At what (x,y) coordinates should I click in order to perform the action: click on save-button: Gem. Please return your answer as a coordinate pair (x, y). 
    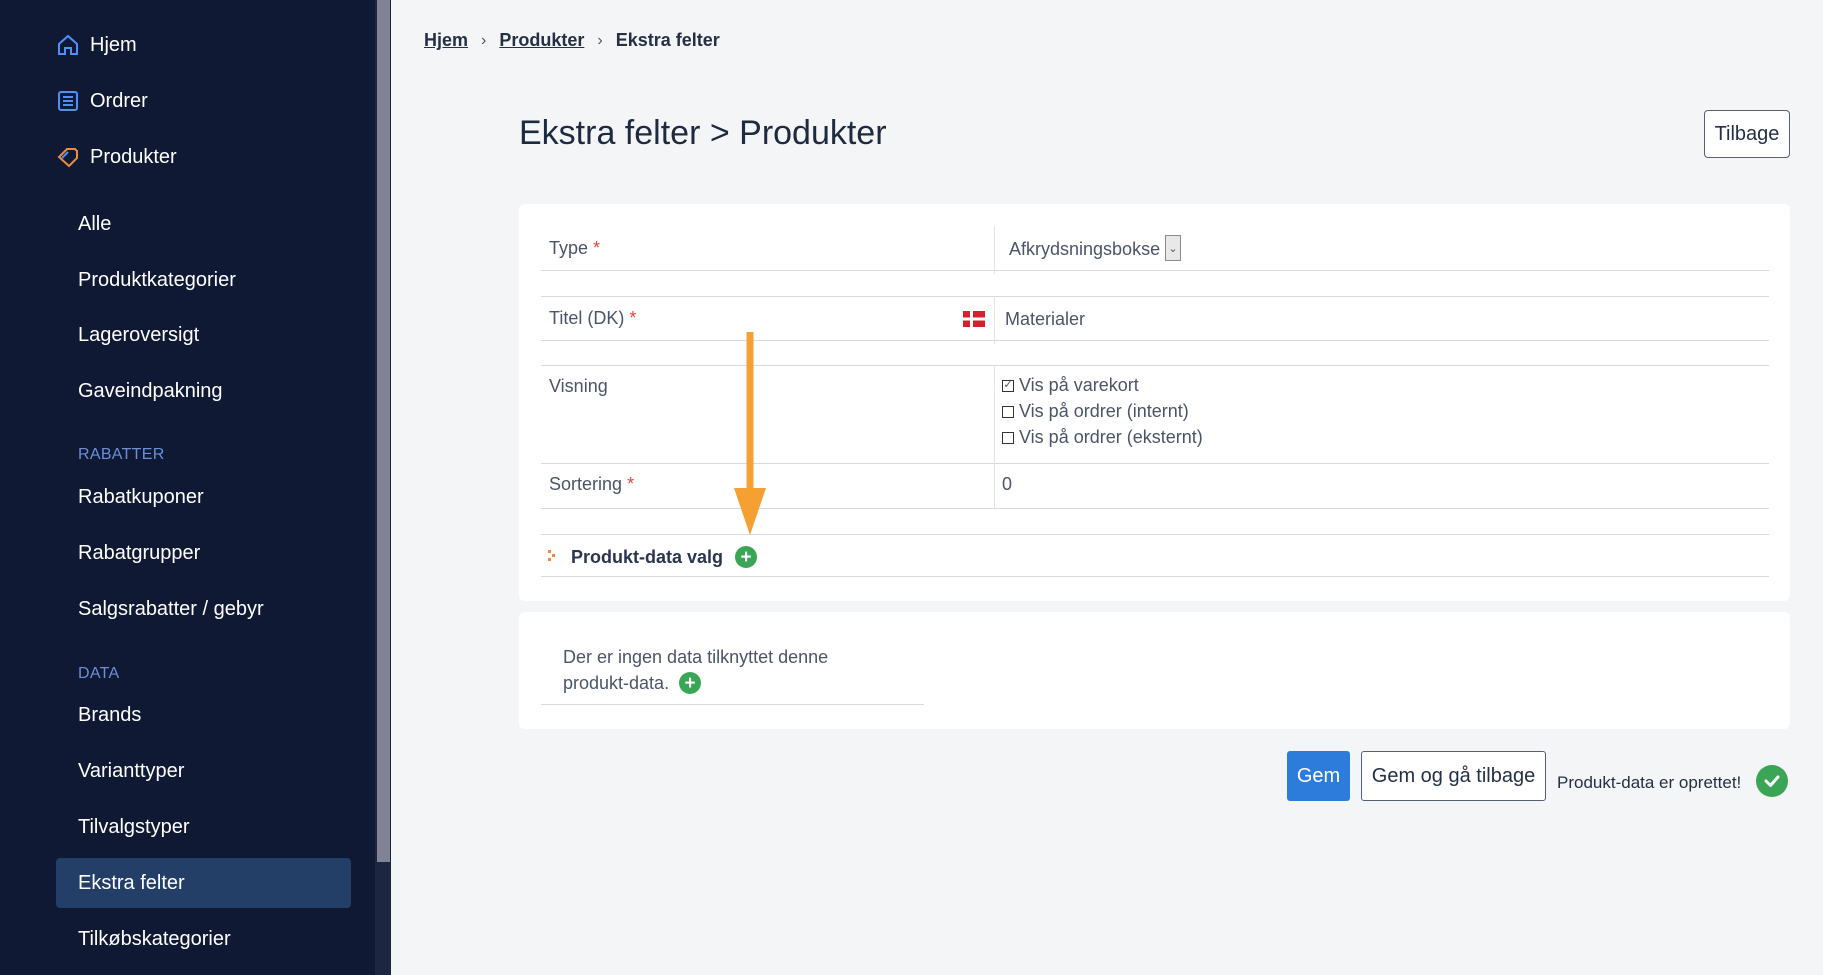
    Looking at the image, I should click on (1318, 776).